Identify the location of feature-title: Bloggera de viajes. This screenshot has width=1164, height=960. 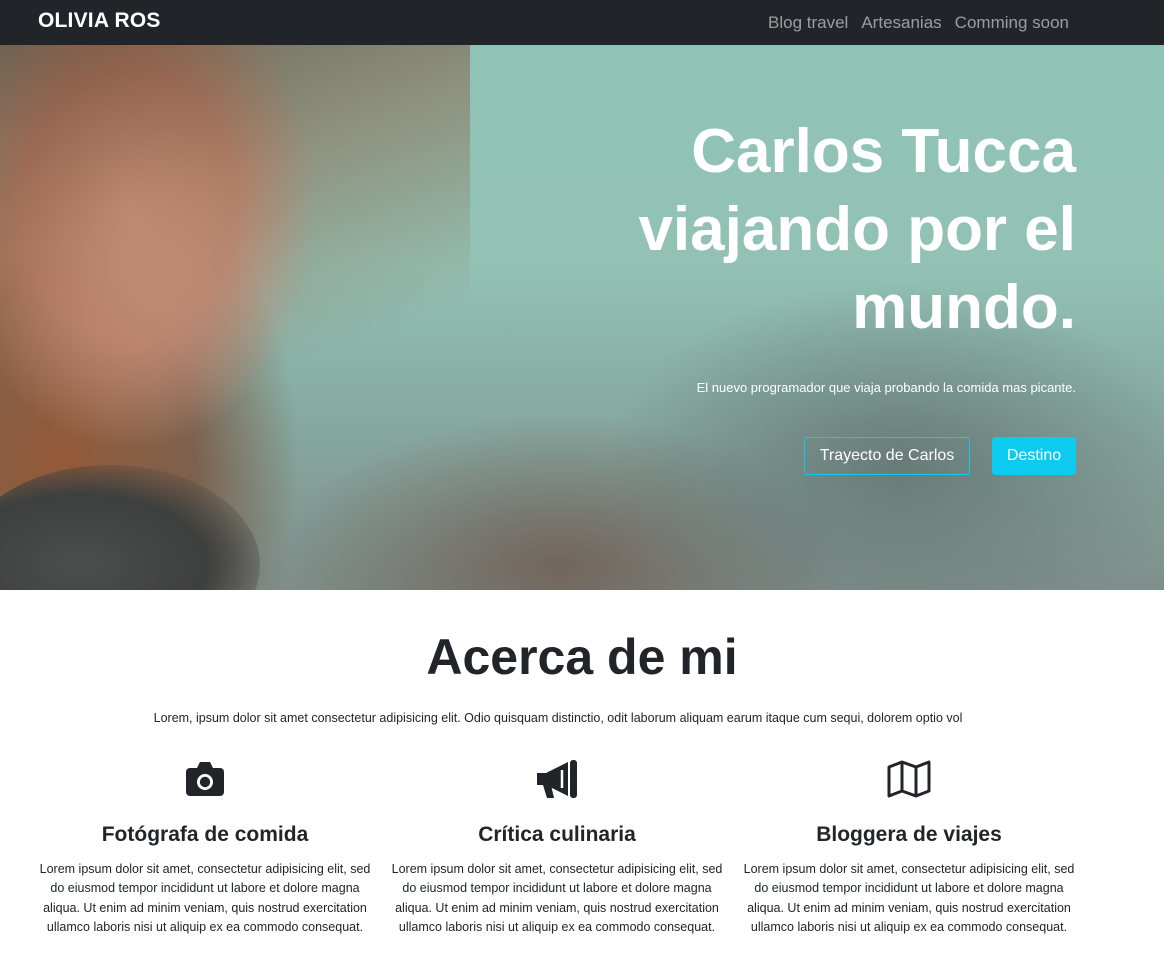
(909, 834).